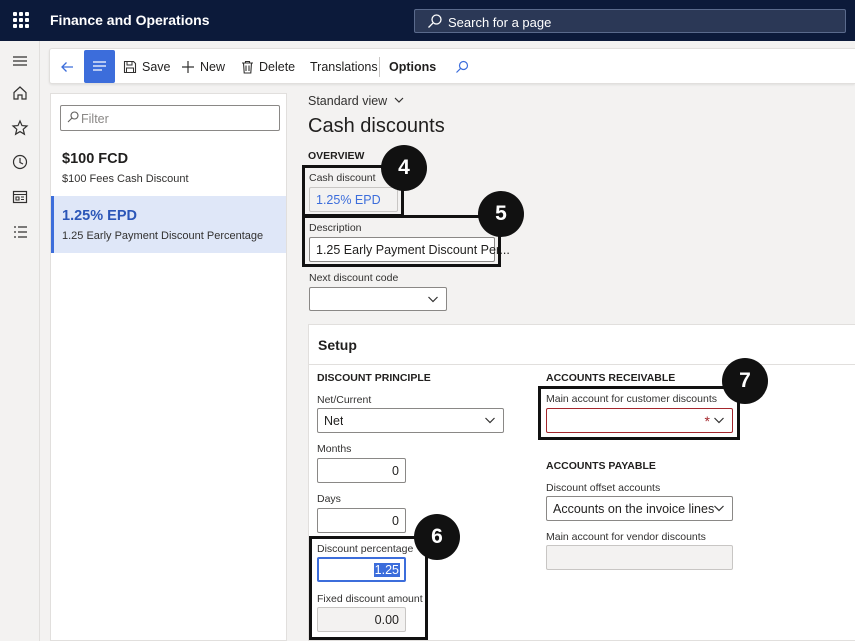  Describe the element at coordinates (410, 420) in the screenshot. I see `net-current-dropdown: Net` at that location.